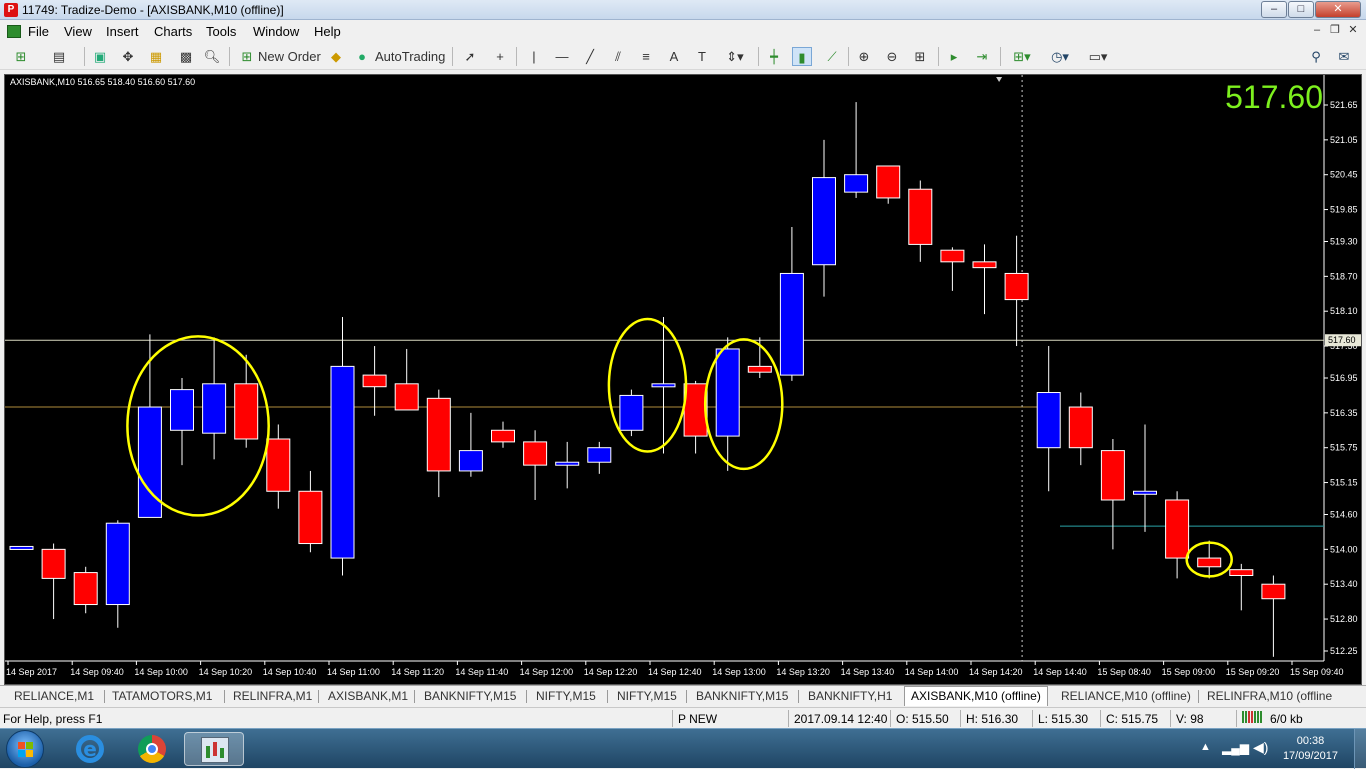 Image resolution: width=1366 pixels, height=769 pixels. I want to click on equidistant-channel-icon: ⫽, so click(618, 56).